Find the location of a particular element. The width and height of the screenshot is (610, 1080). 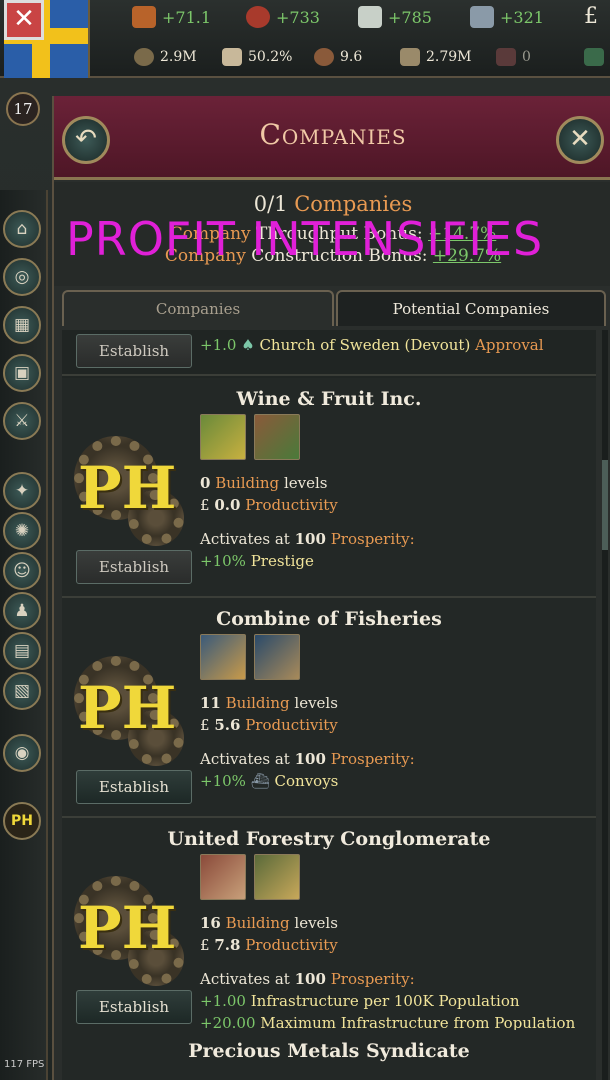

farm-building-icon is located at coordinates (277, 437).